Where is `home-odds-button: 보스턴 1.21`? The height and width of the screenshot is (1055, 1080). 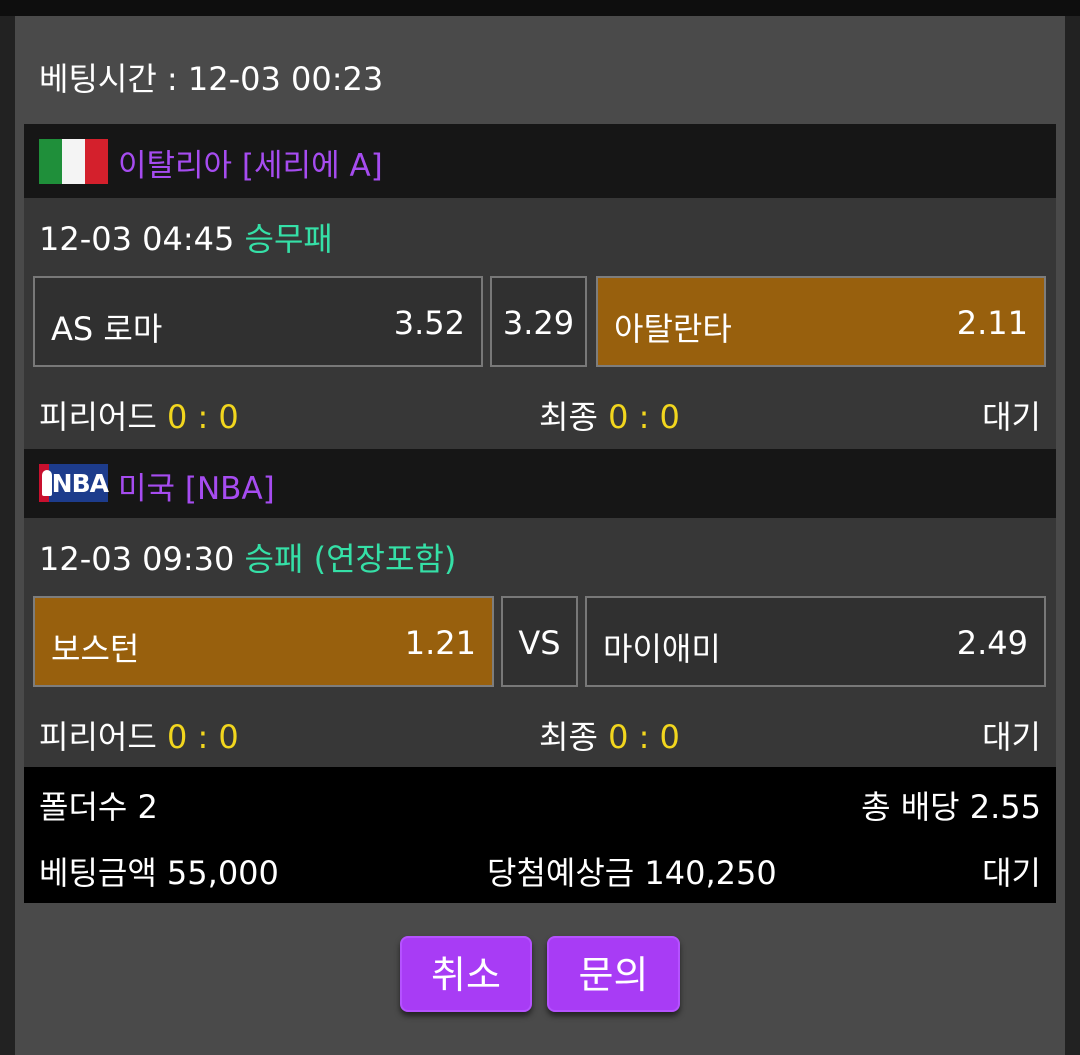
home-odds-button: 보스턴 1.21 is located at coordinates (263, 641).